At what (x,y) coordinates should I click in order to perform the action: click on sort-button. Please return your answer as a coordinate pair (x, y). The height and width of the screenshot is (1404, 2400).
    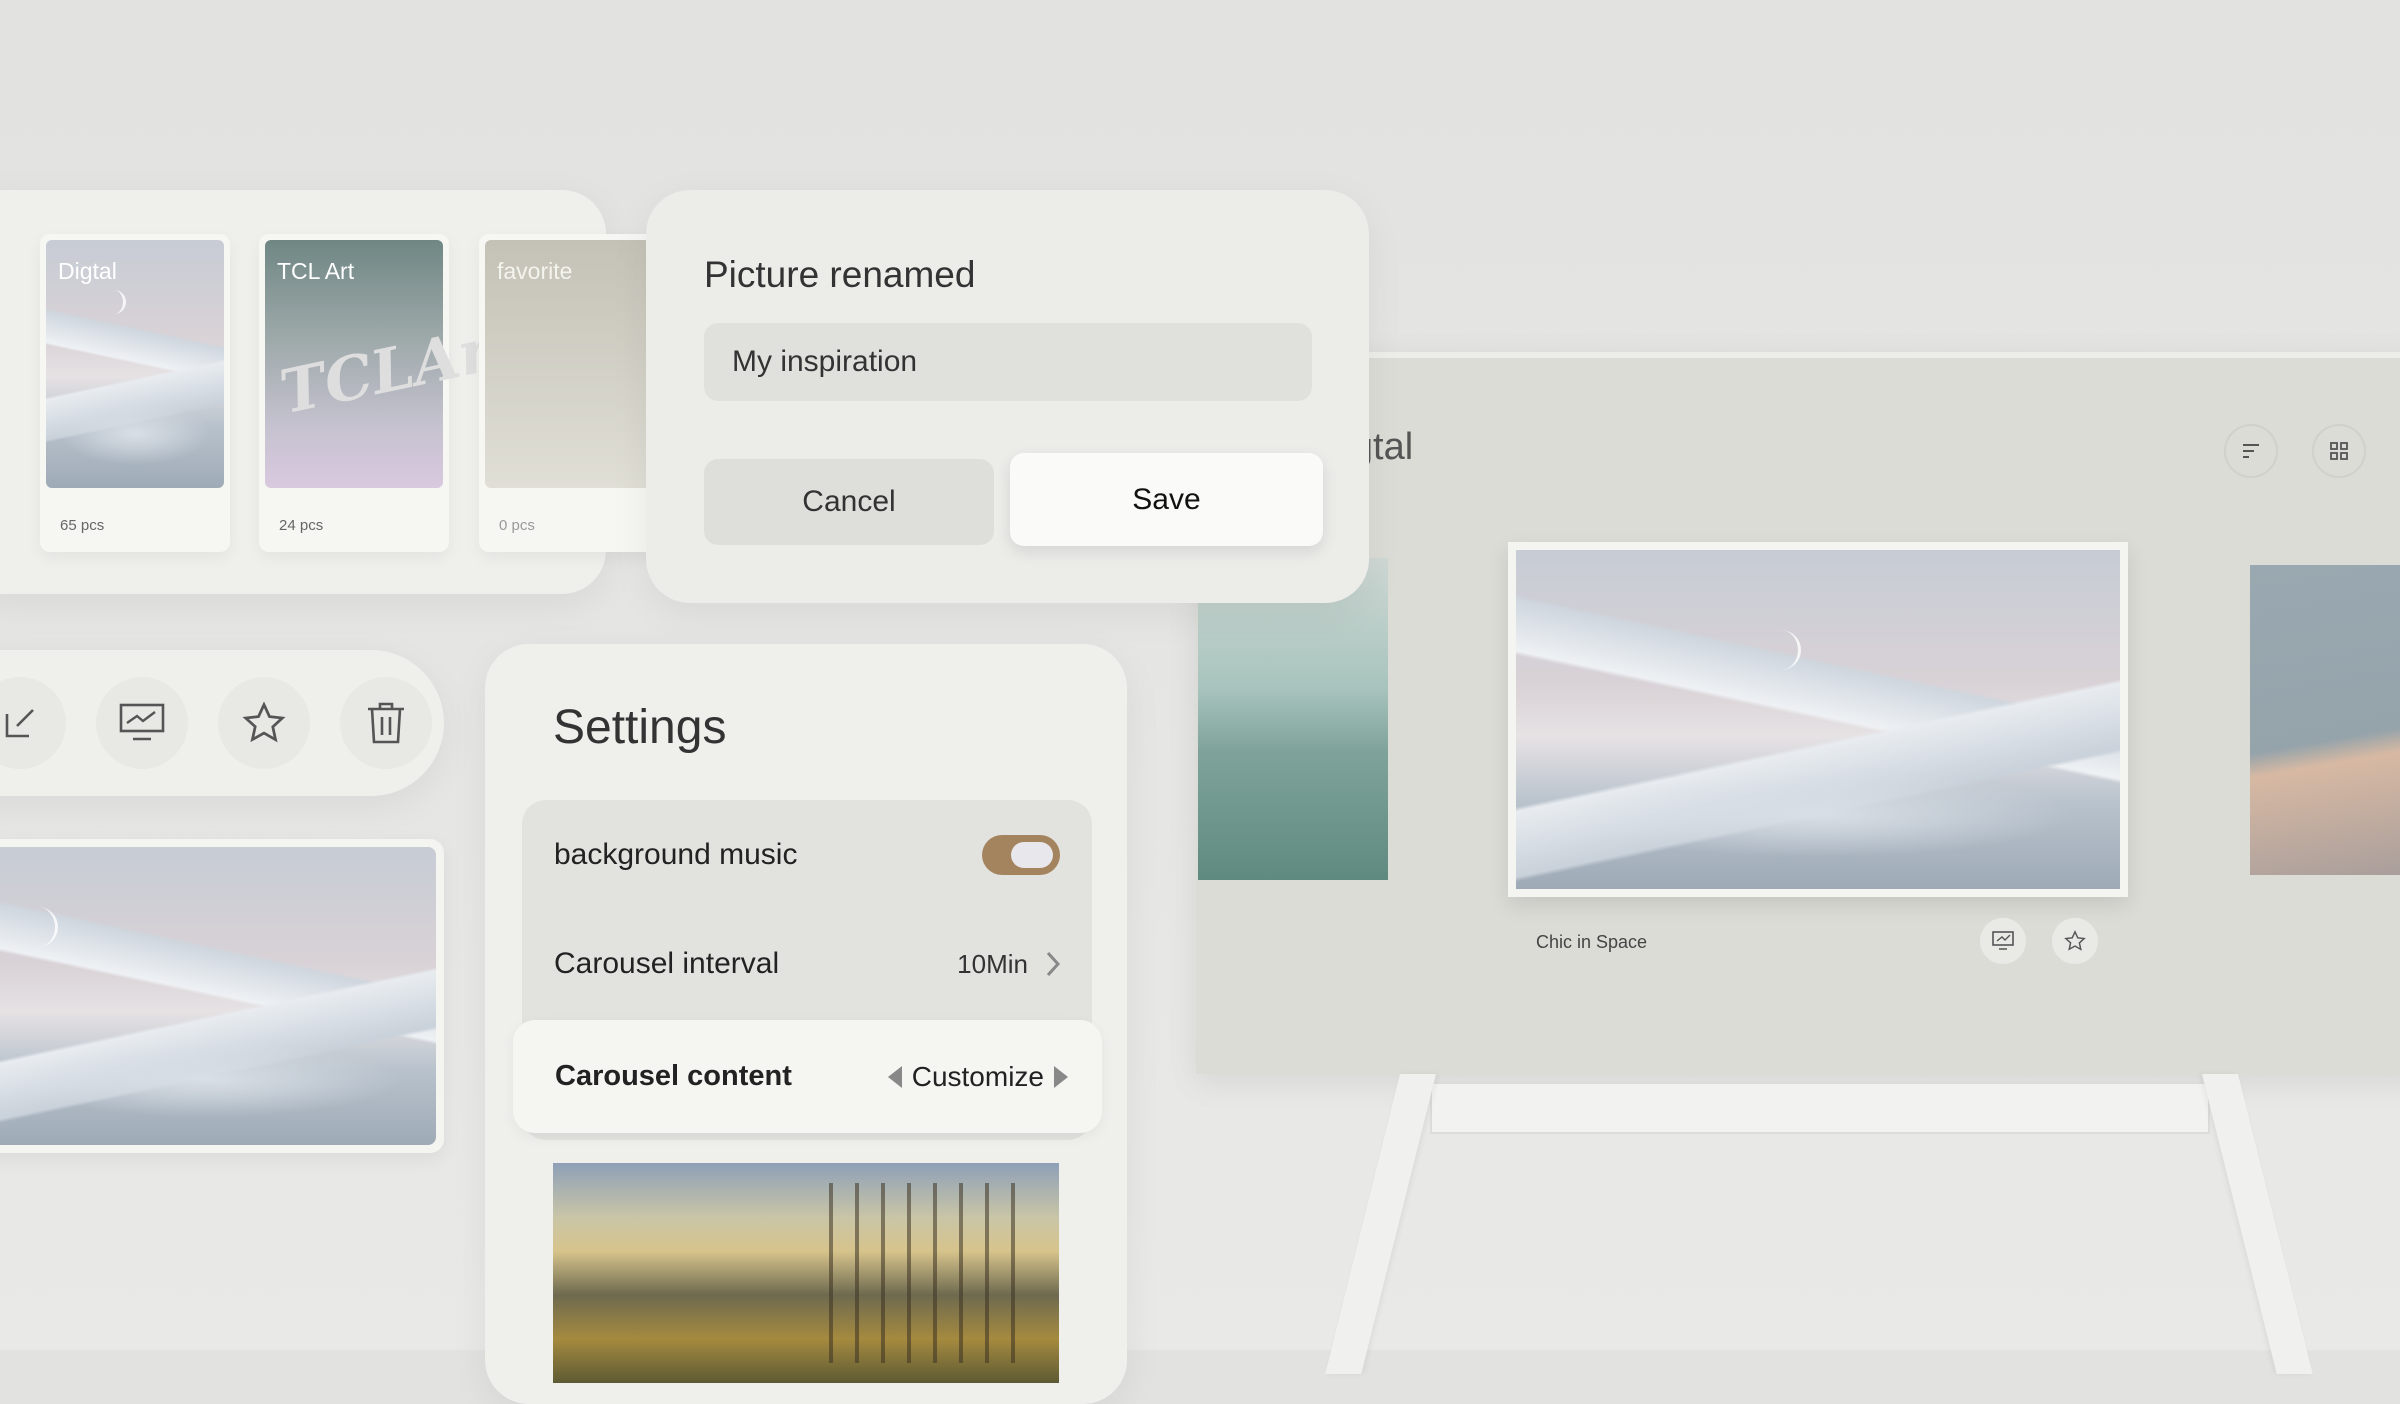
    Looking at the image, I should click on (2251, 451).